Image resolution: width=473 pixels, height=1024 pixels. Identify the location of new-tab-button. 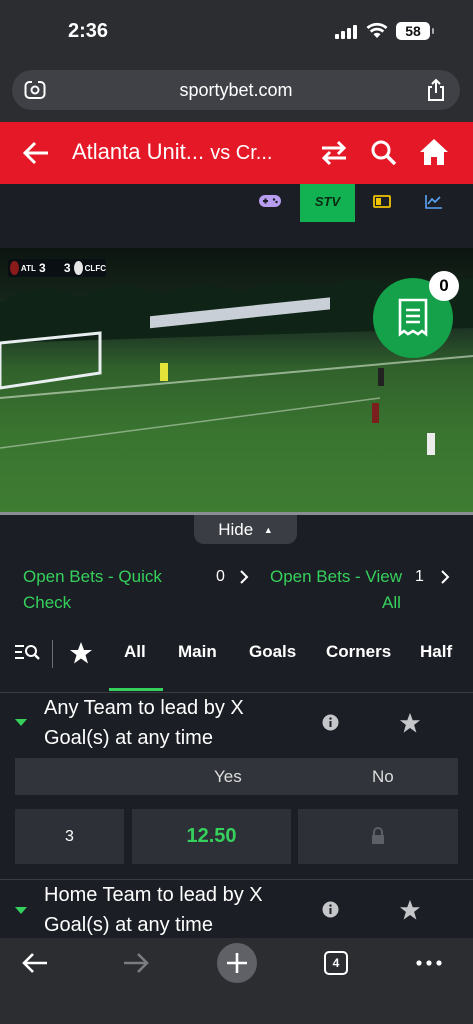
(237, 963).